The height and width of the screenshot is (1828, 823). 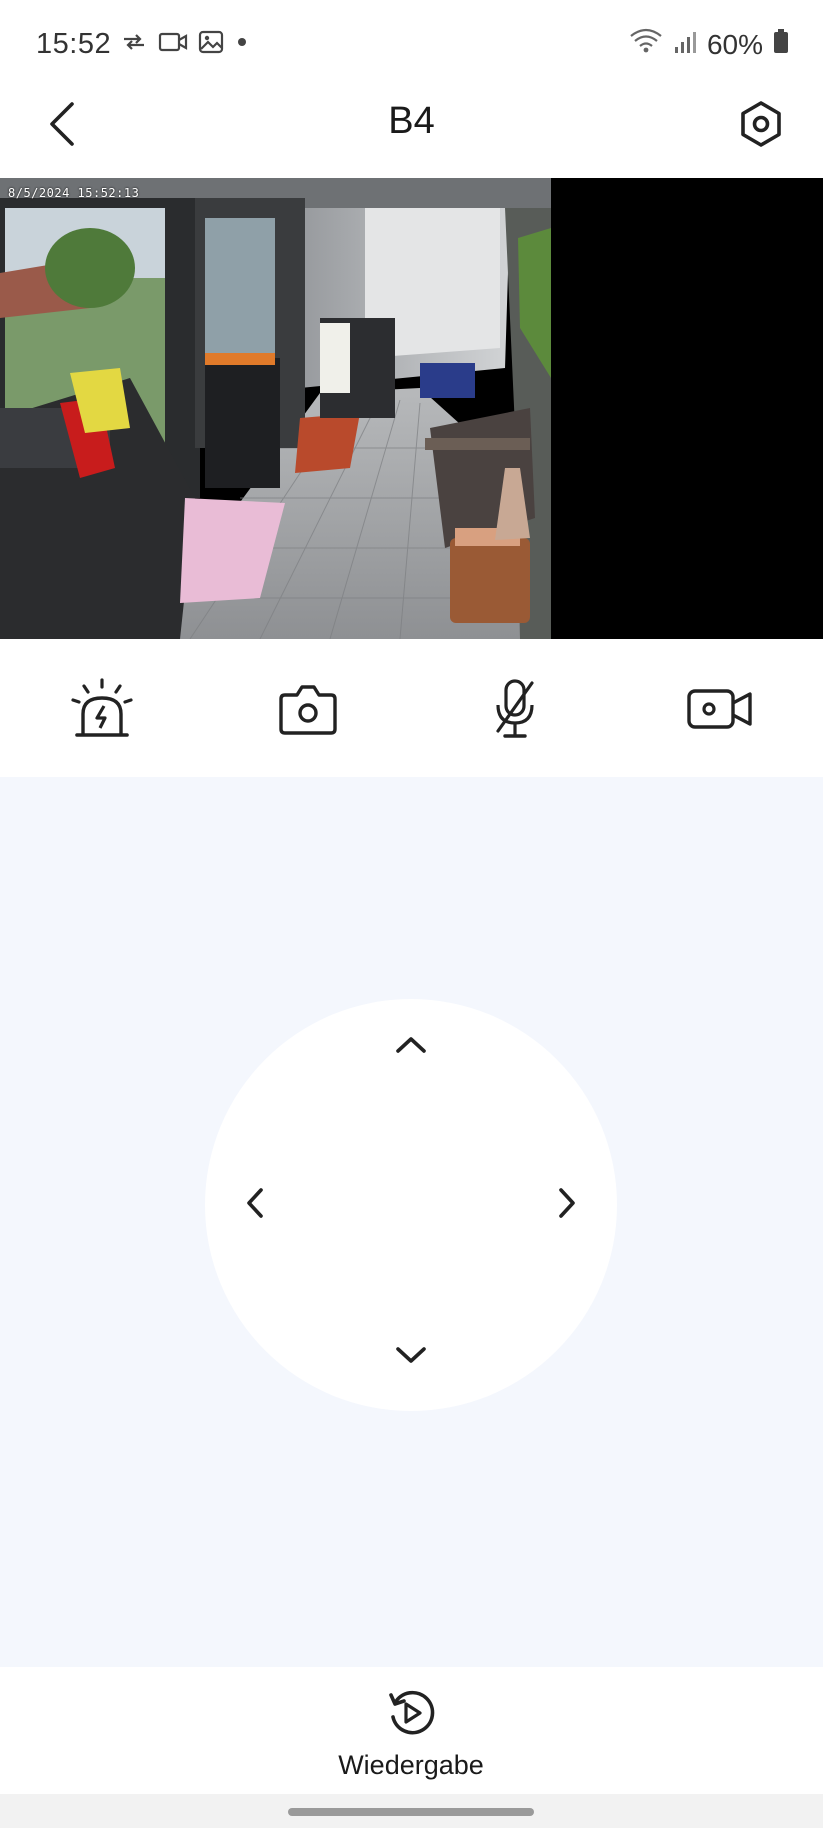 I want to click on chevron-left-icon, so click(x=255, y=1205).